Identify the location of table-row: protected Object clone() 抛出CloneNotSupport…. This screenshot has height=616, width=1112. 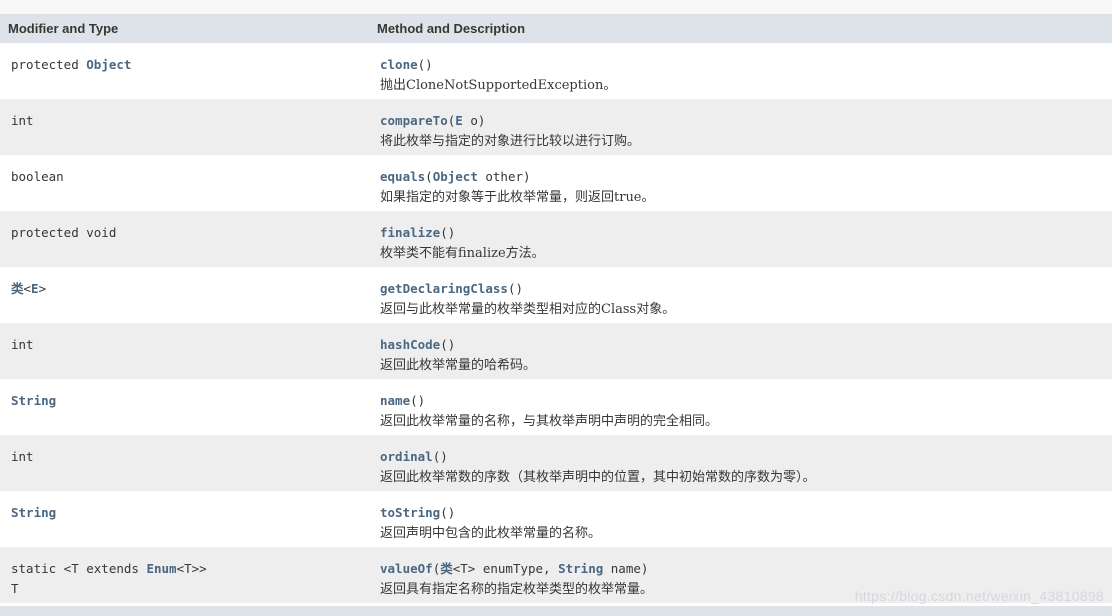
(556, 71).